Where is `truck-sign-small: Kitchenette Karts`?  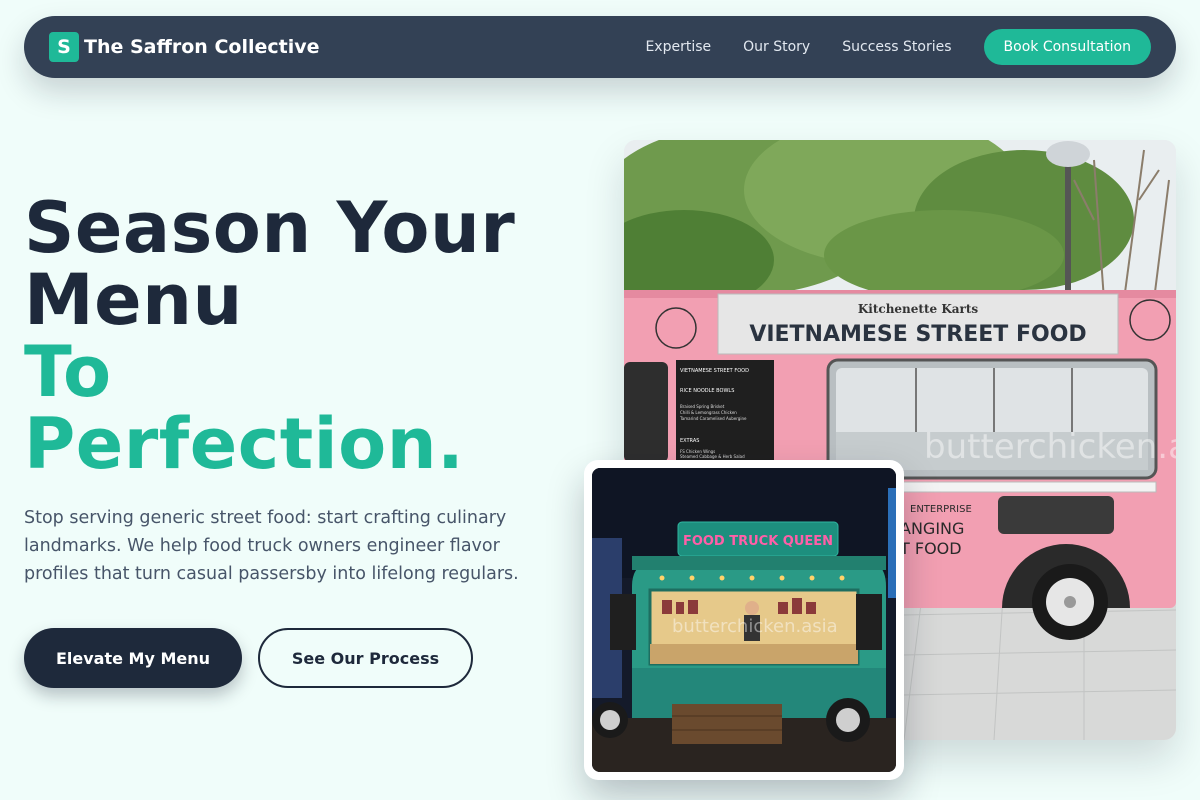
truck-sign-small: Kitchenette Karts is located at coordinates (918, 309).